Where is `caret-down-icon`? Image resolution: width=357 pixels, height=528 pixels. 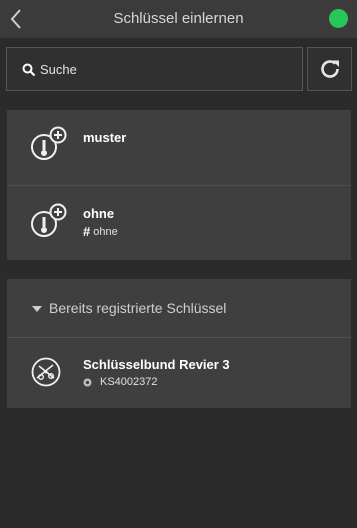
caret-down-icon is located at coordinates (37, 309).